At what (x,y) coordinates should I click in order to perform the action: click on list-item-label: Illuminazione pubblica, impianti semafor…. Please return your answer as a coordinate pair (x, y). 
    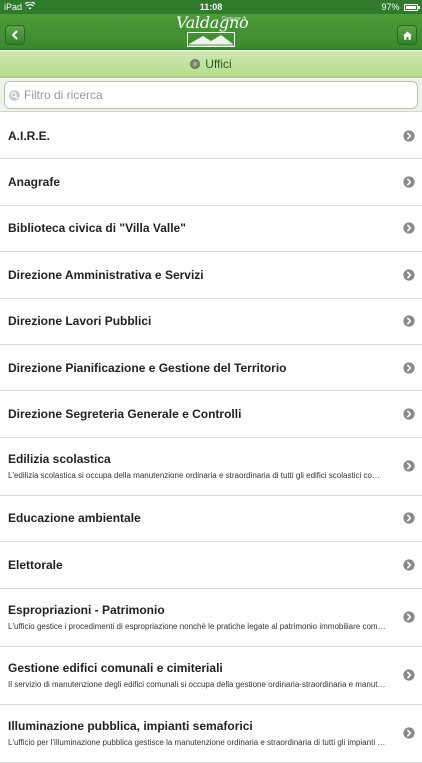
    Looking at the image, I should click on (130, 726).